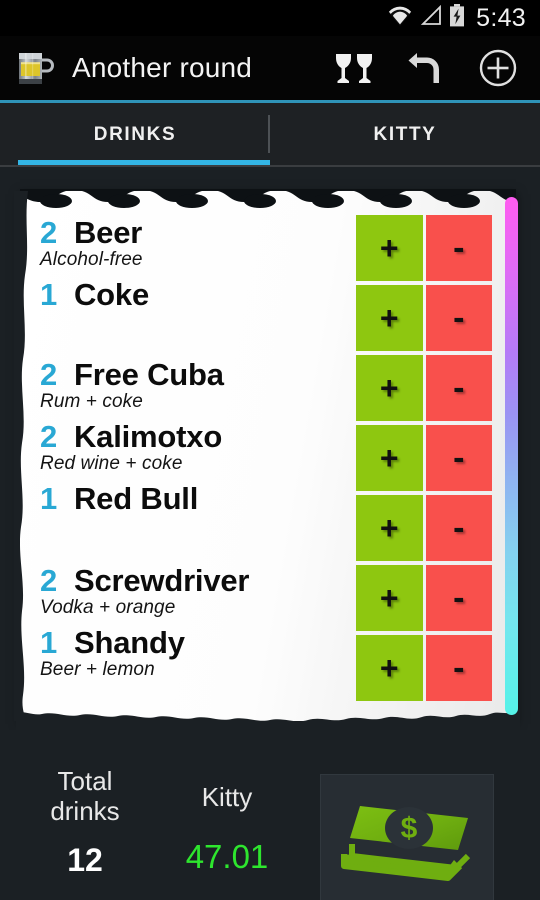 This screenshot has width=540, height=900. Describe the element at coordinates (431, 17) in the screenshot. I see `signal-icon` at that location.